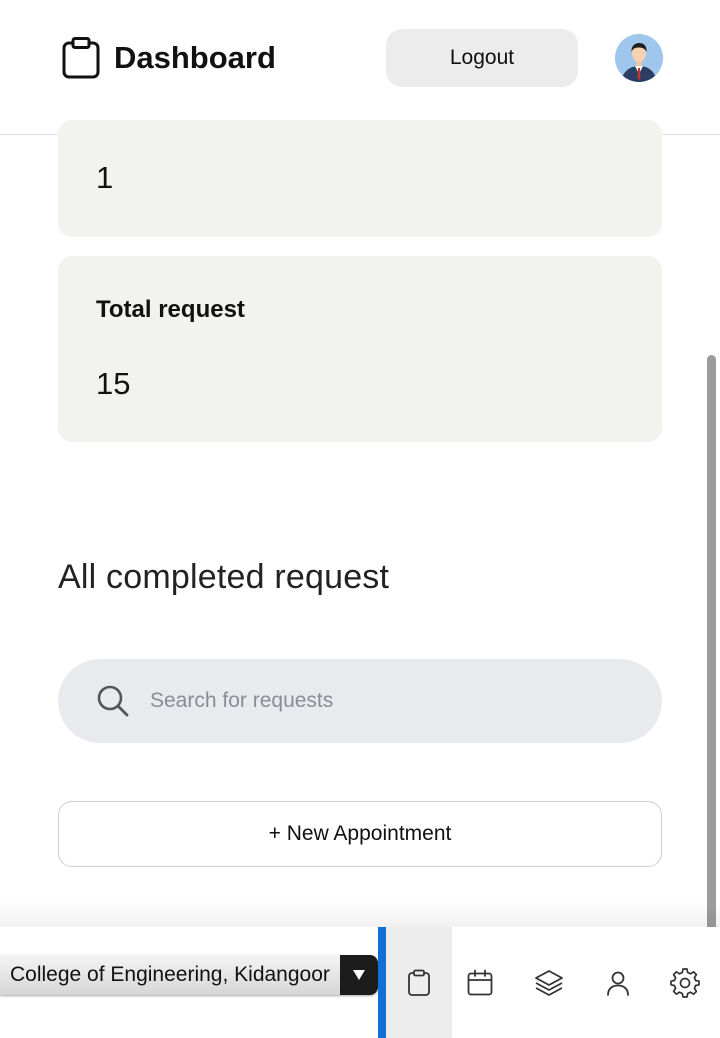 This screenshot has width=720, height=1038. Describe the element at coordinates (113, 383) in the screenshot. I see `total-request-value: 15` at that location.